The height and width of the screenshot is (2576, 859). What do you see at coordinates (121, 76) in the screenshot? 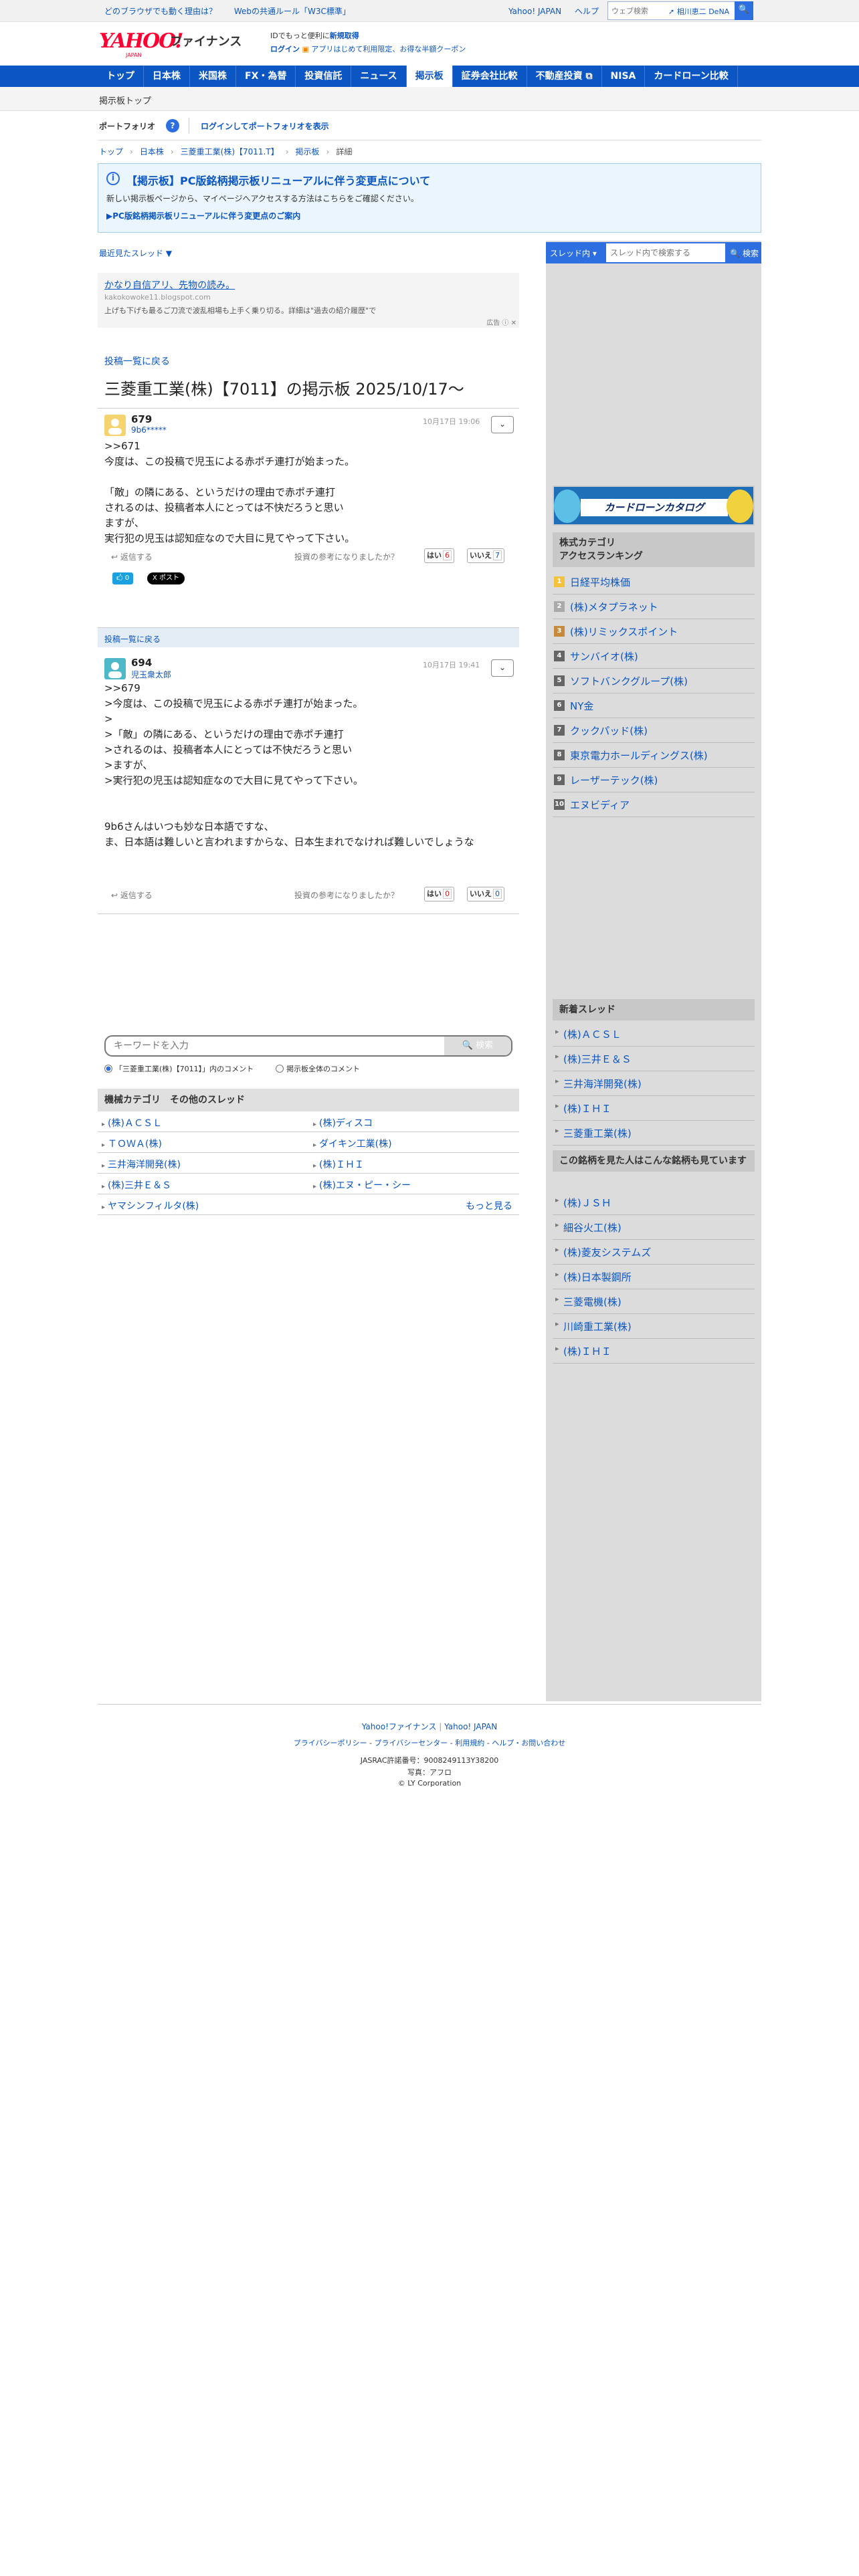
I see `nav-top: トップ` at bounding box center [121, 76].